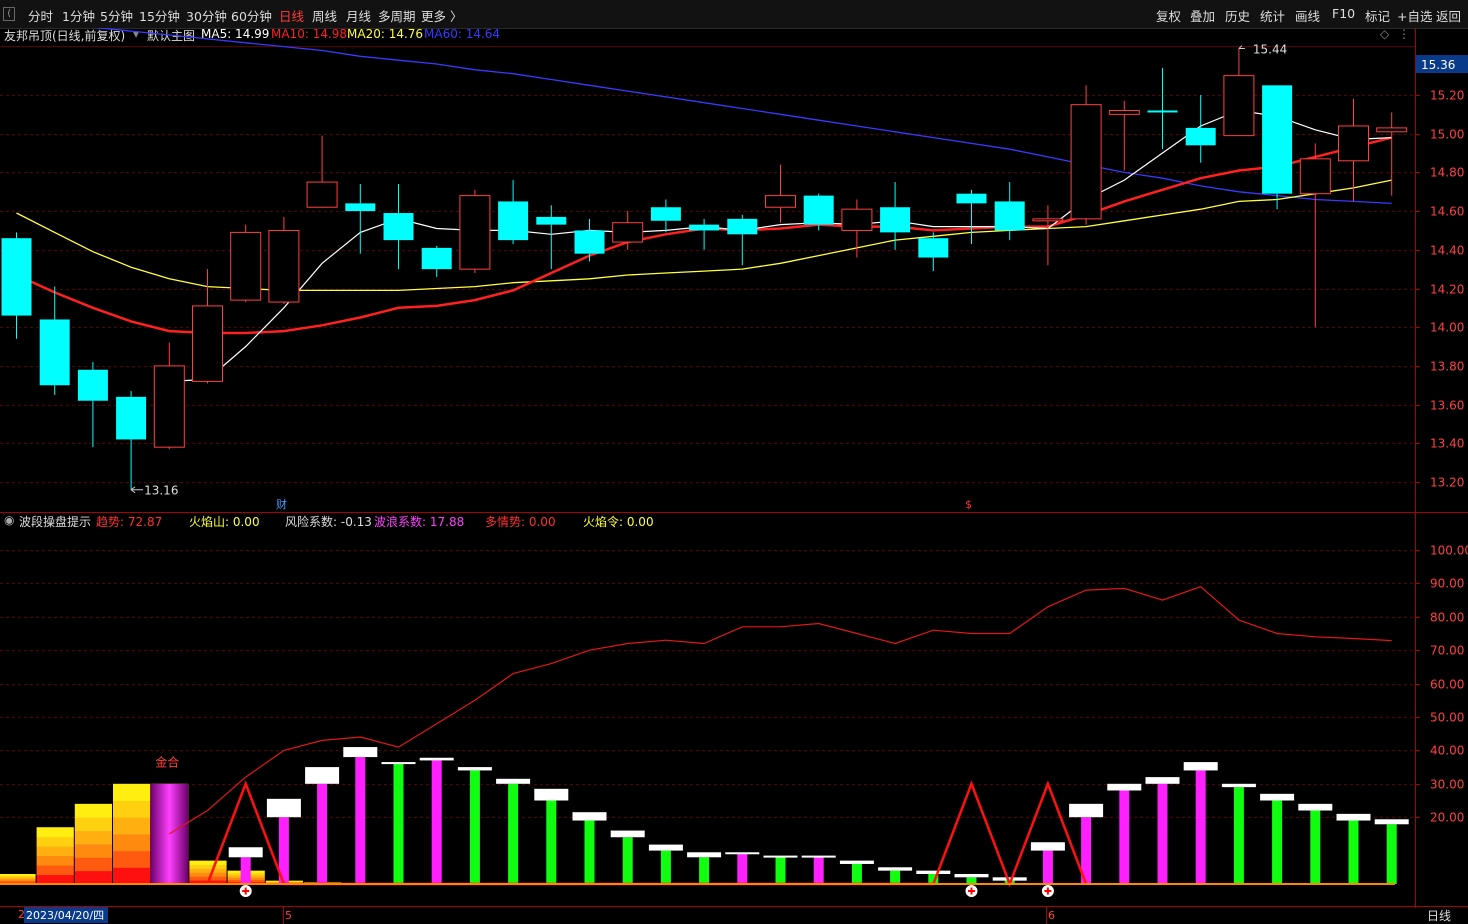 This screenshot has height=924, width=1468. What do you see at coordinates (9, 14) in the screenshot?
I see `collapse-toggle: ⟨` at bounding box center [9, 14].